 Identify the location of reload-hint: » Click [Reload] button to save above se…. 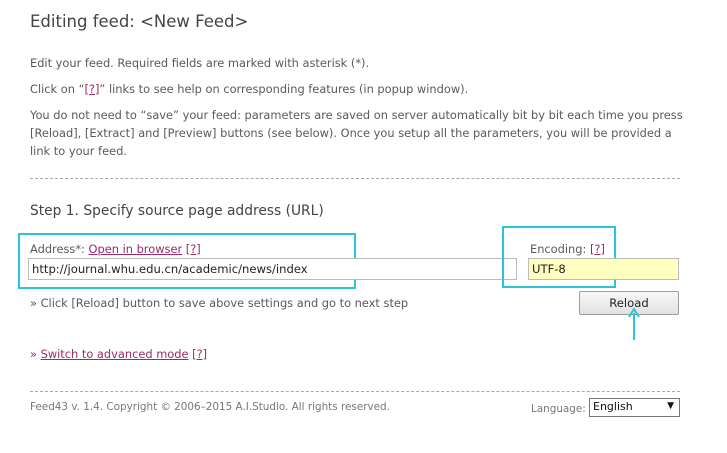
(219, 303).